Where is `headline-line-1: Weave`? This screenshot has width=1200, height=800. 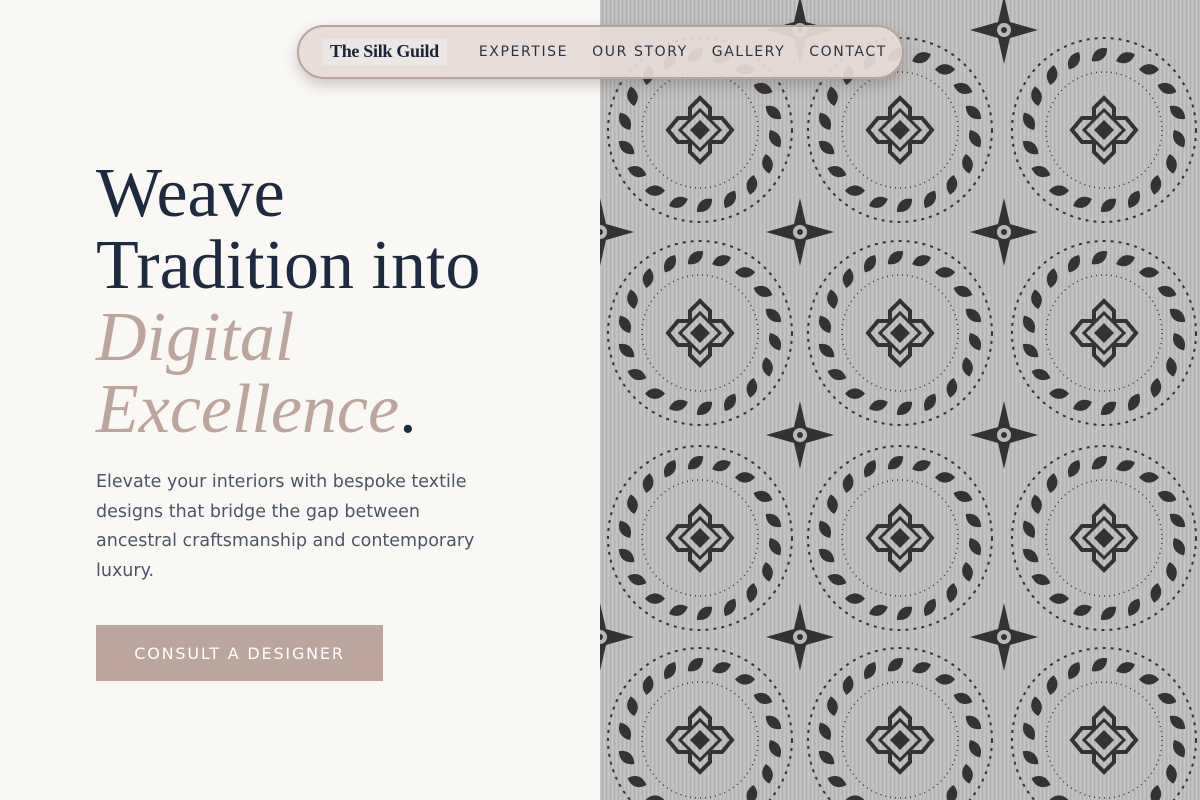 headline-line-1: Weave is located at coordinates (190, 193).